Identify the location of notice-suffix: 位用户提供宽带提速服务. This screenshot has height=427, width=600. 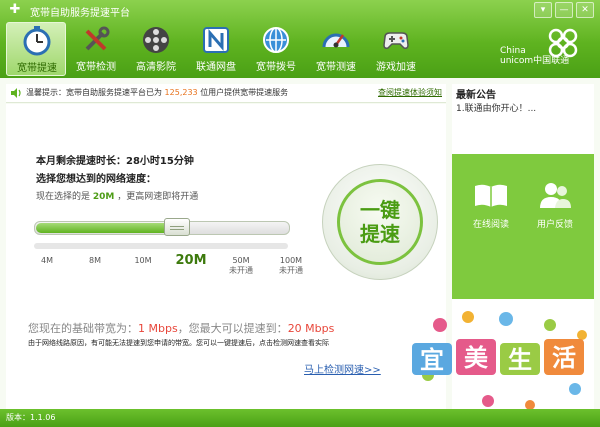
(244, 92).